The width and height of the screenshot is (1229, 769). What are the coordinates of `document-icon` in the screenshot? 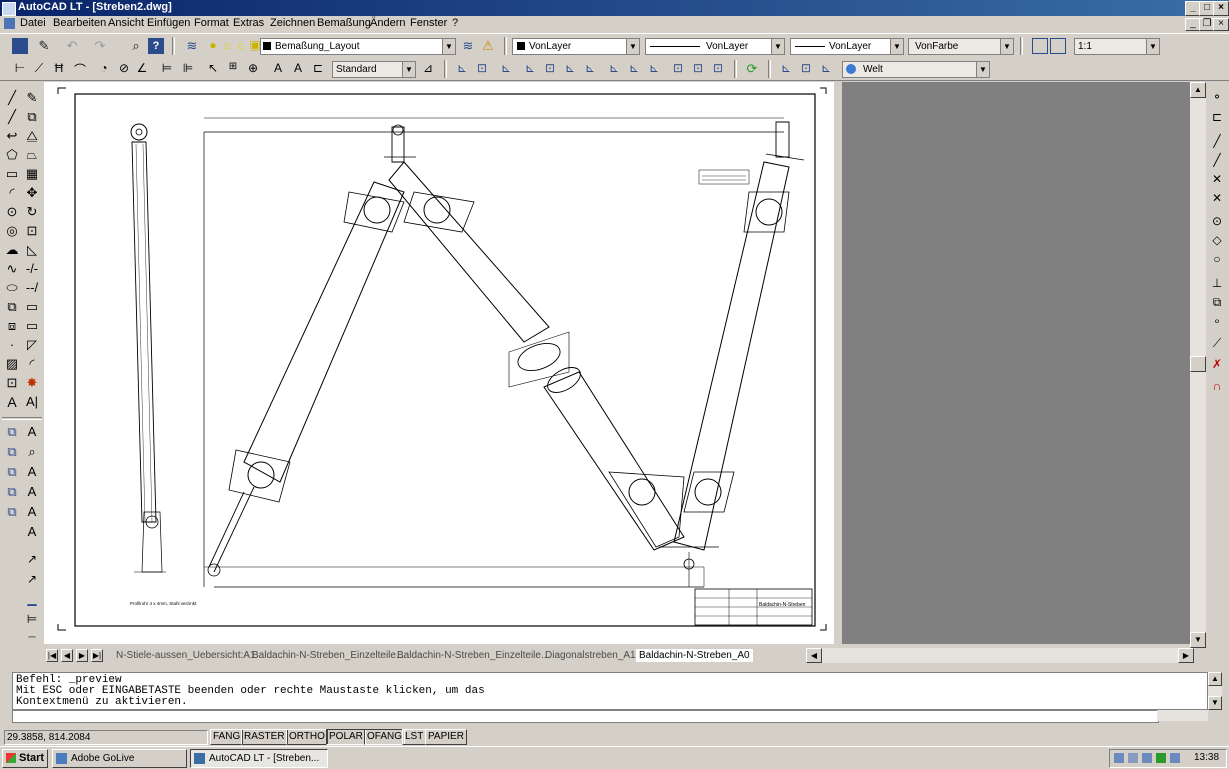 It's located at (9, 23).